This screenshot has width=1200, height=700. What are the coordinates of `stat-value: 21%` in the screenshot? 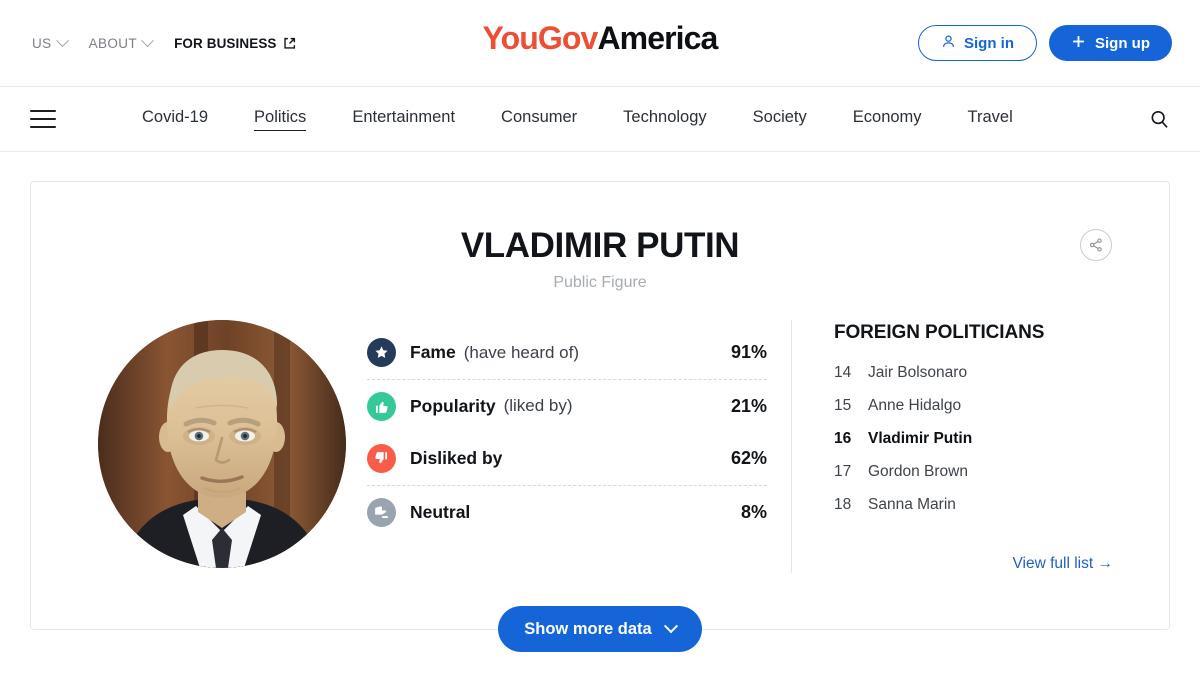 It's located at (748, 405).